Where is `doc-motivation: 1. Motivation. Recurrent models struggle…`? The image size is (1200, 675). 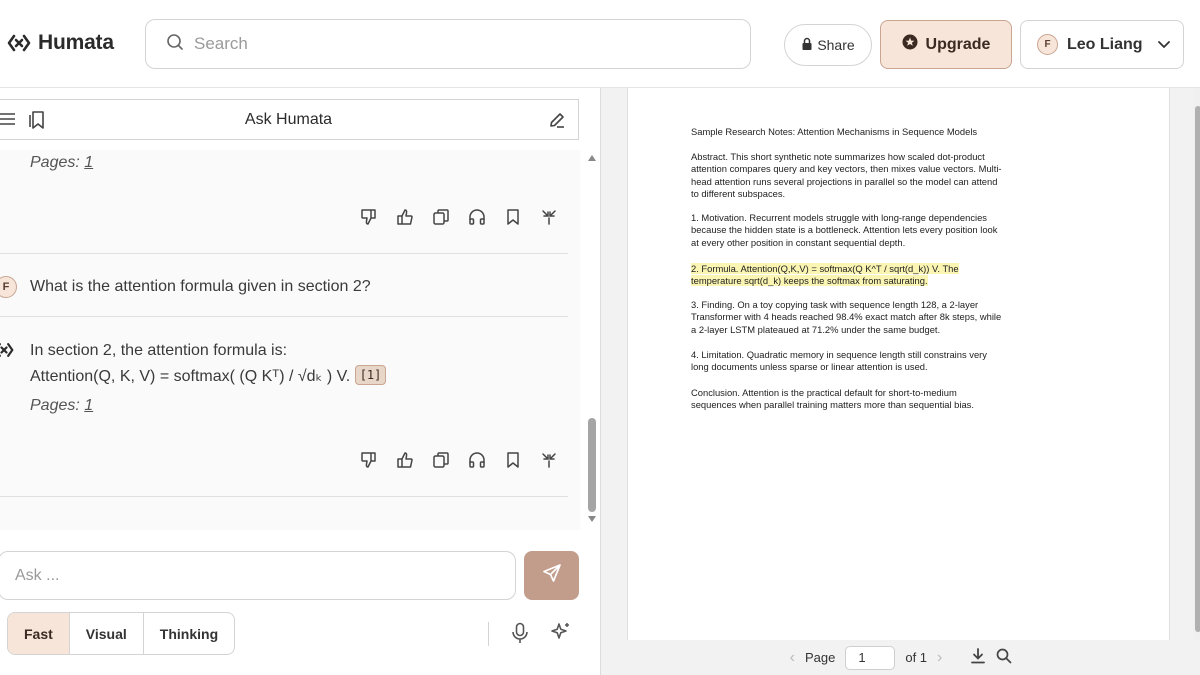 doc-motivation: 1. Motivation. Recurrent models struggle… is located at coordinates (844, 230).